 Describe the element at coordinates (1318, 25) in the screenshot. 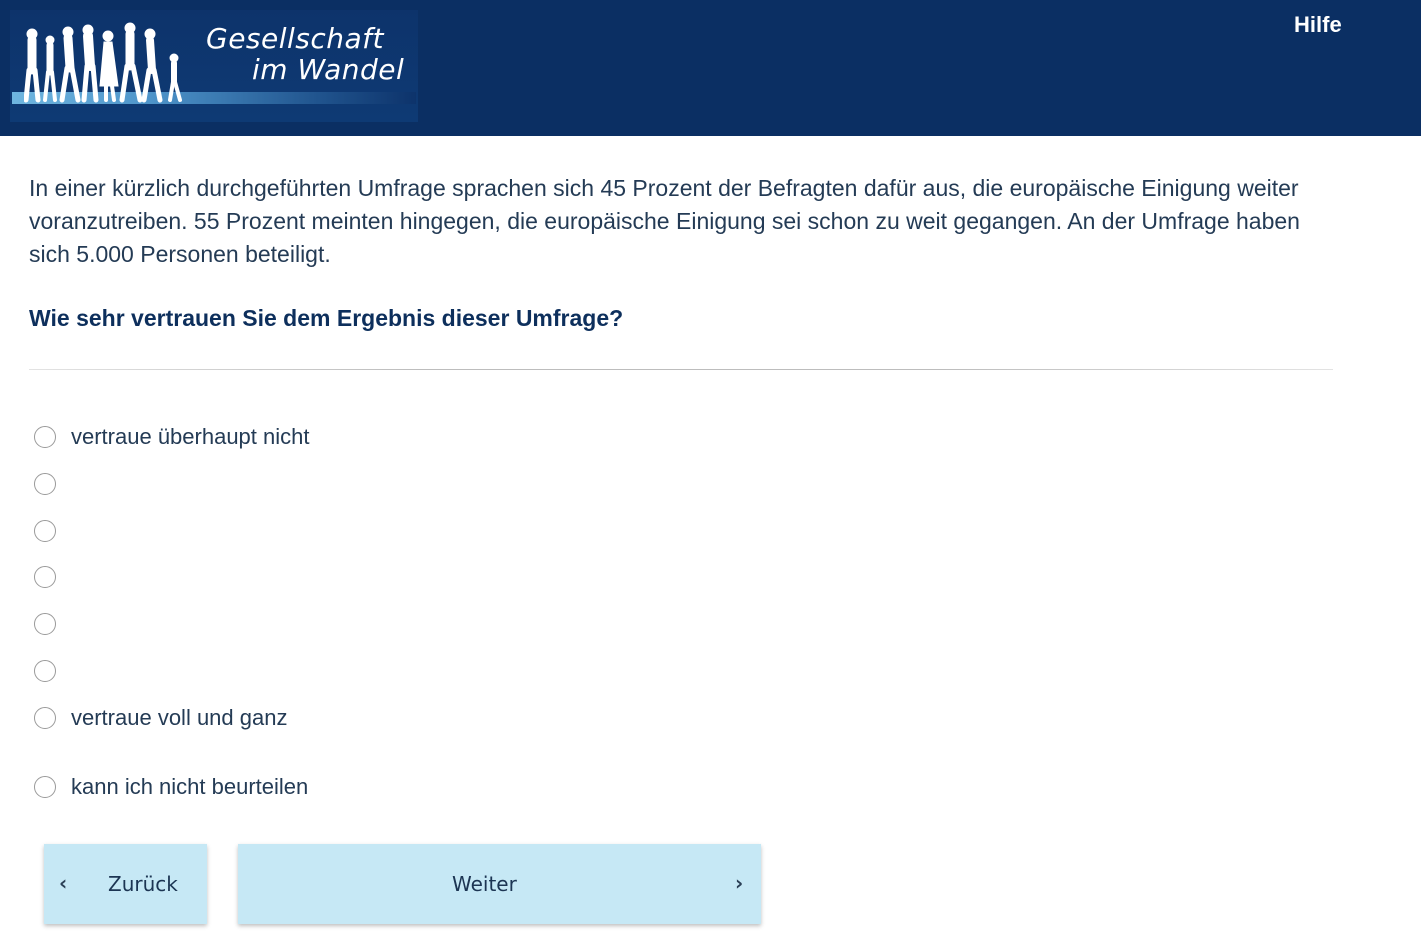

I see `help-link: Hilfe` at that location.